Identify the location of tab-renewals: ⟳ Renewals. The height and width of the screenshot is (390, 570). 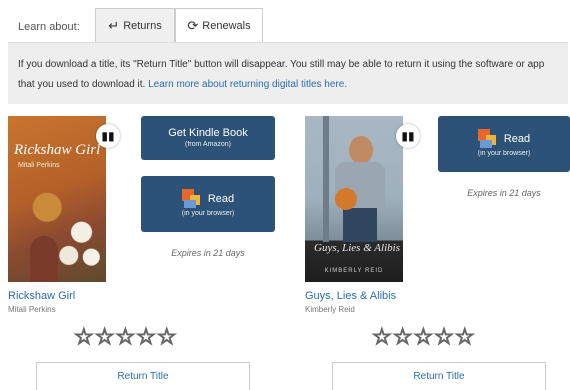
(219, 25).